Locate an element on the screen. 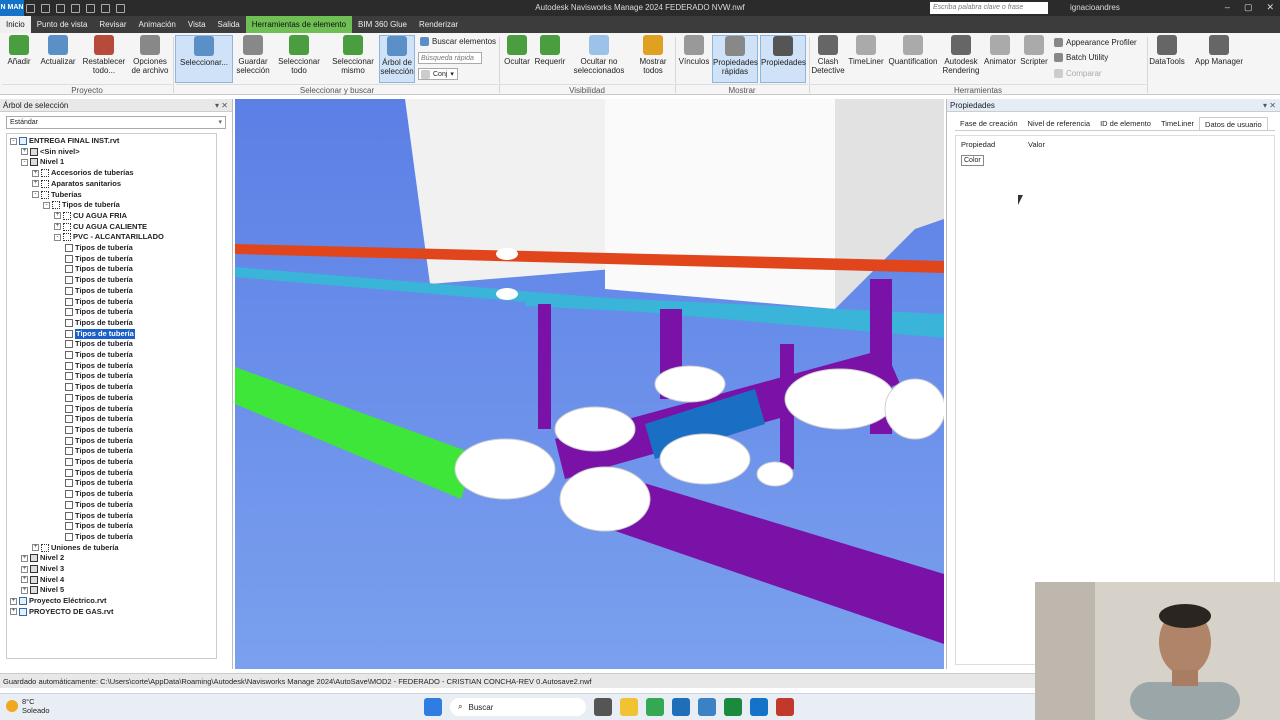 Image resolution: width=1280 pixels, height=720 pixels. task-view-icon is located at coordinates (603, 707).